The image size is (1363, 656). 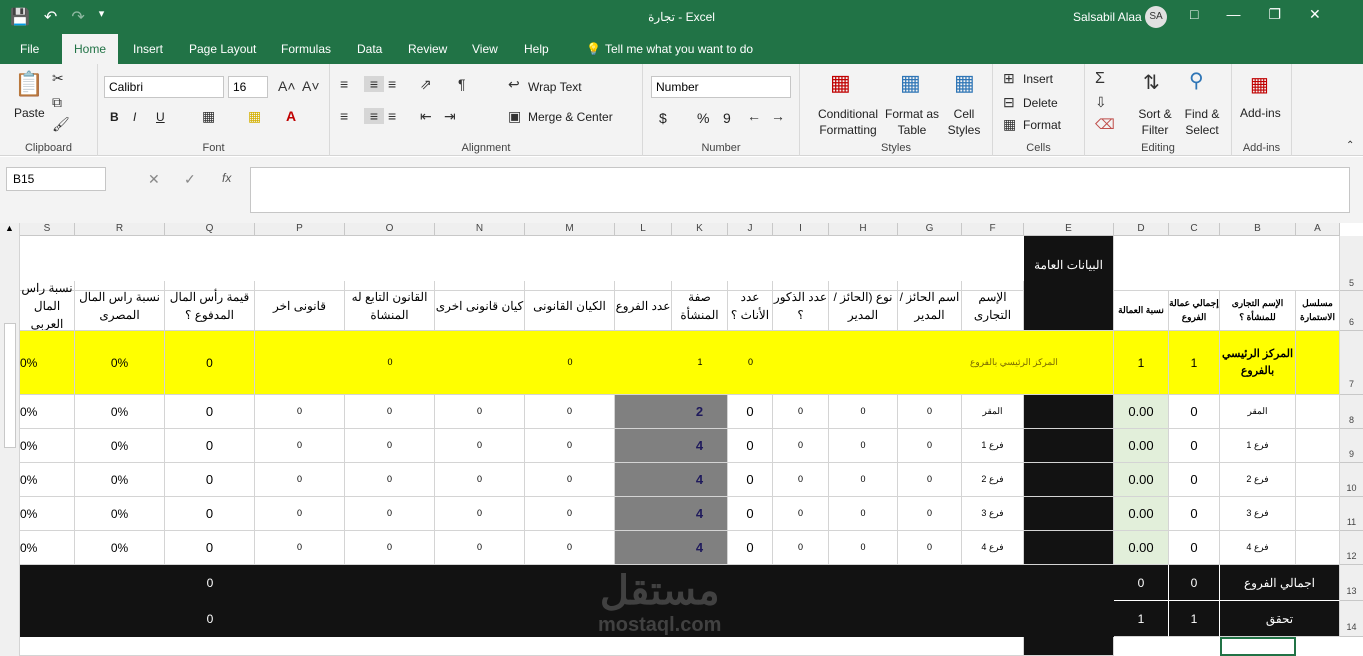 What do you see at coordinates (643, 548) in the screenshot?
I see `cell-r12-l` at bounding box center [643, 548].